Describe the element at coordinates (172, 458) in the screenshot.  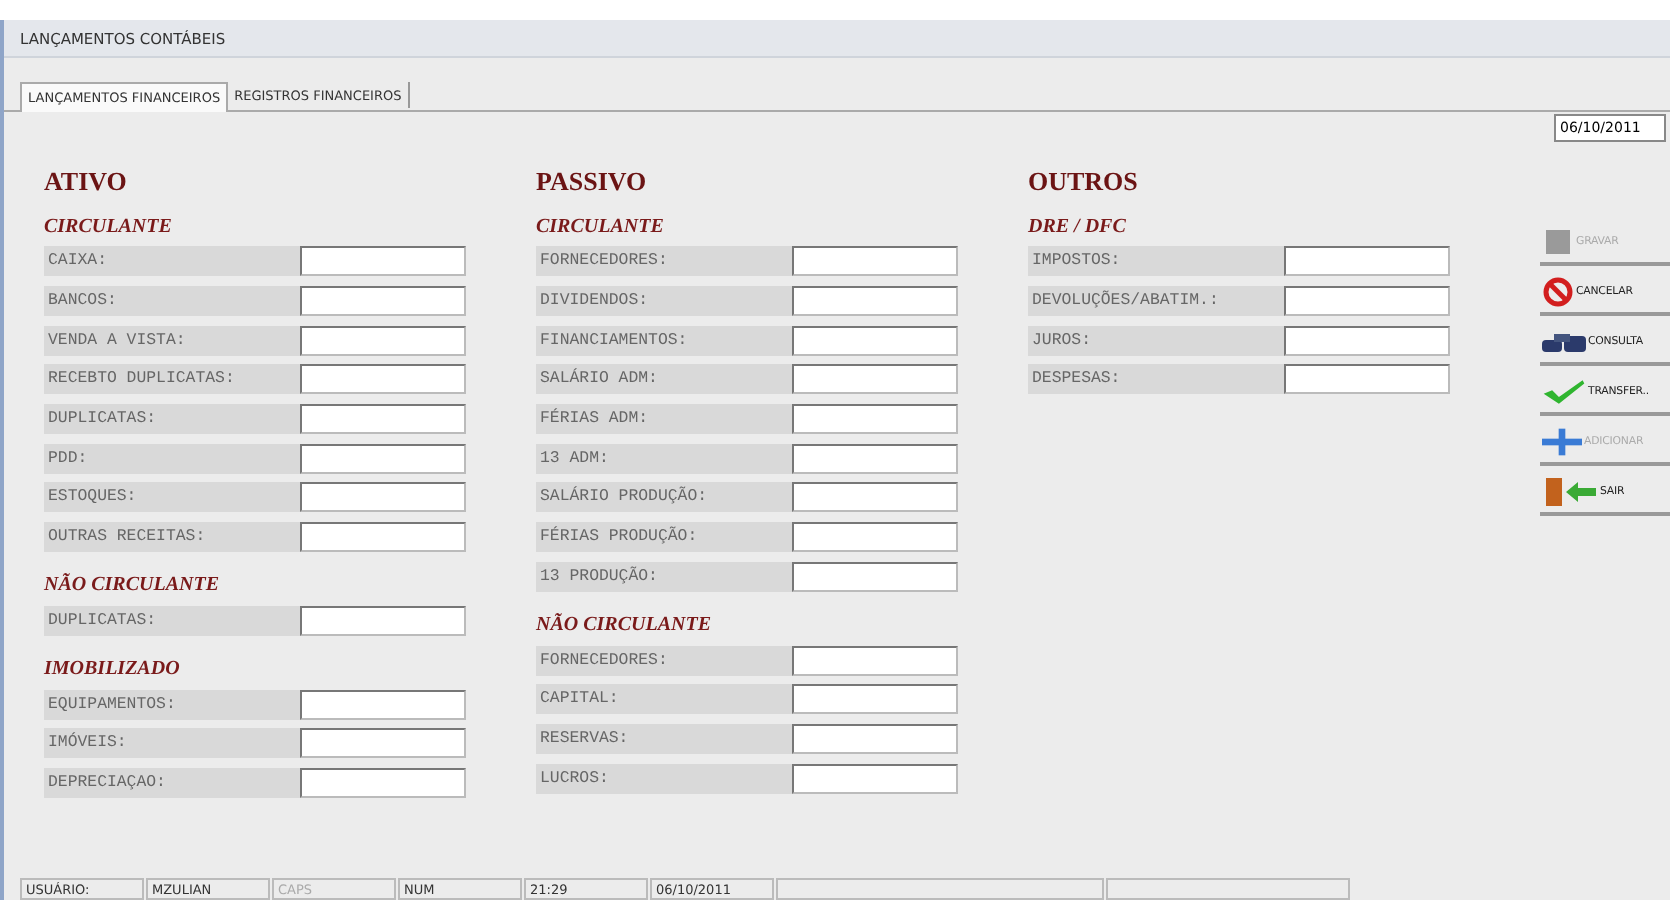
I see `field-label: PDD:` at that location.